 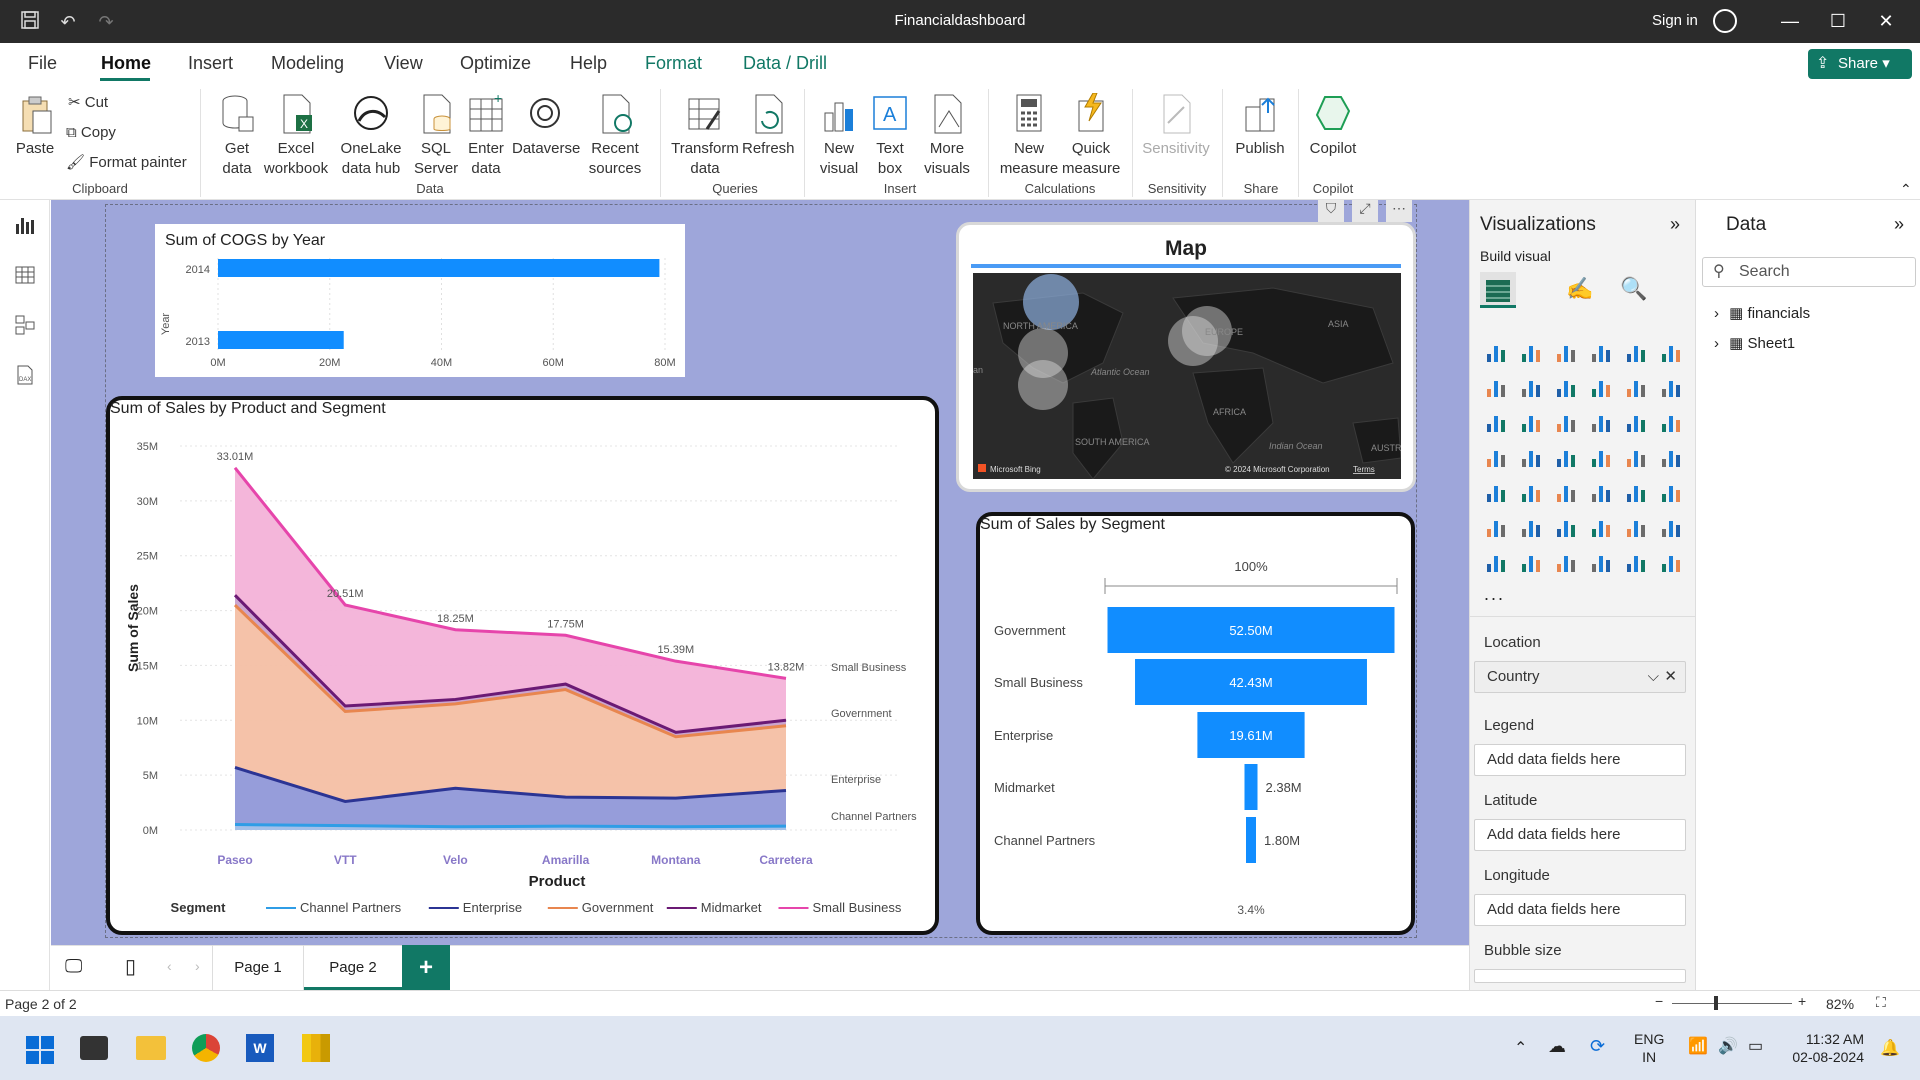 I want to click on table-icon, so click(x=1601, y=492).